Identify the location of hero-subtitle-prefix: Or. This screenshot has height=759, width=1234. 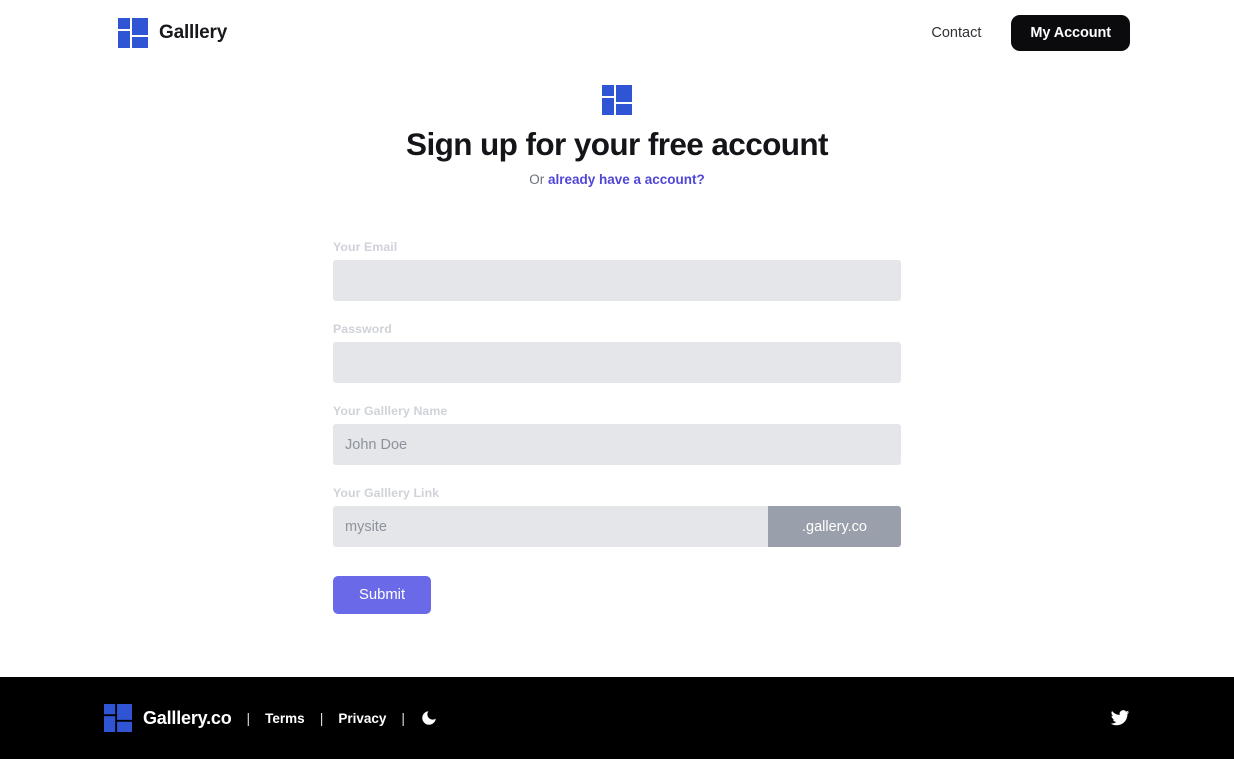
(538, 180).